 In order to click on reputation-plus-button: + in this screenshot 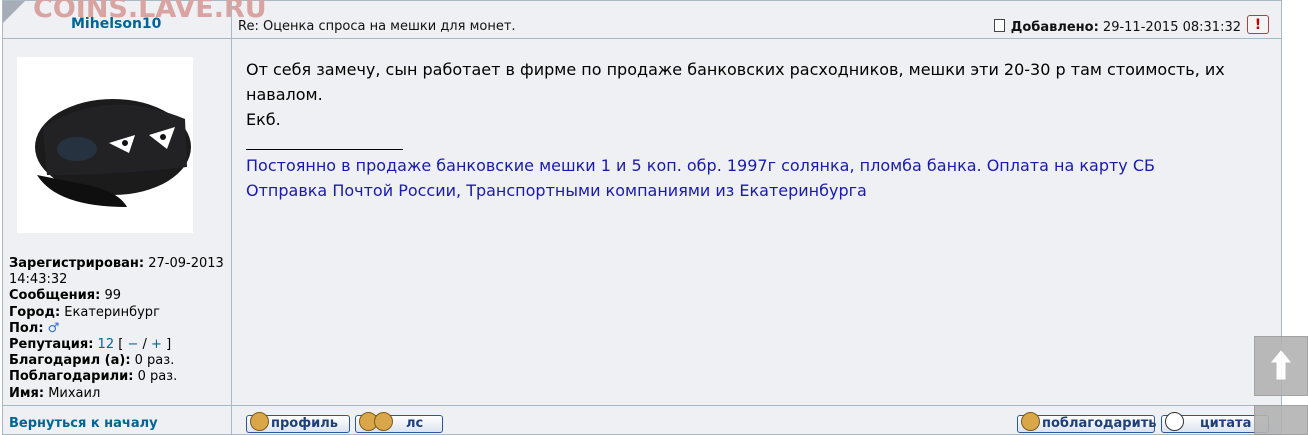, I will do `click(156, 344)`.